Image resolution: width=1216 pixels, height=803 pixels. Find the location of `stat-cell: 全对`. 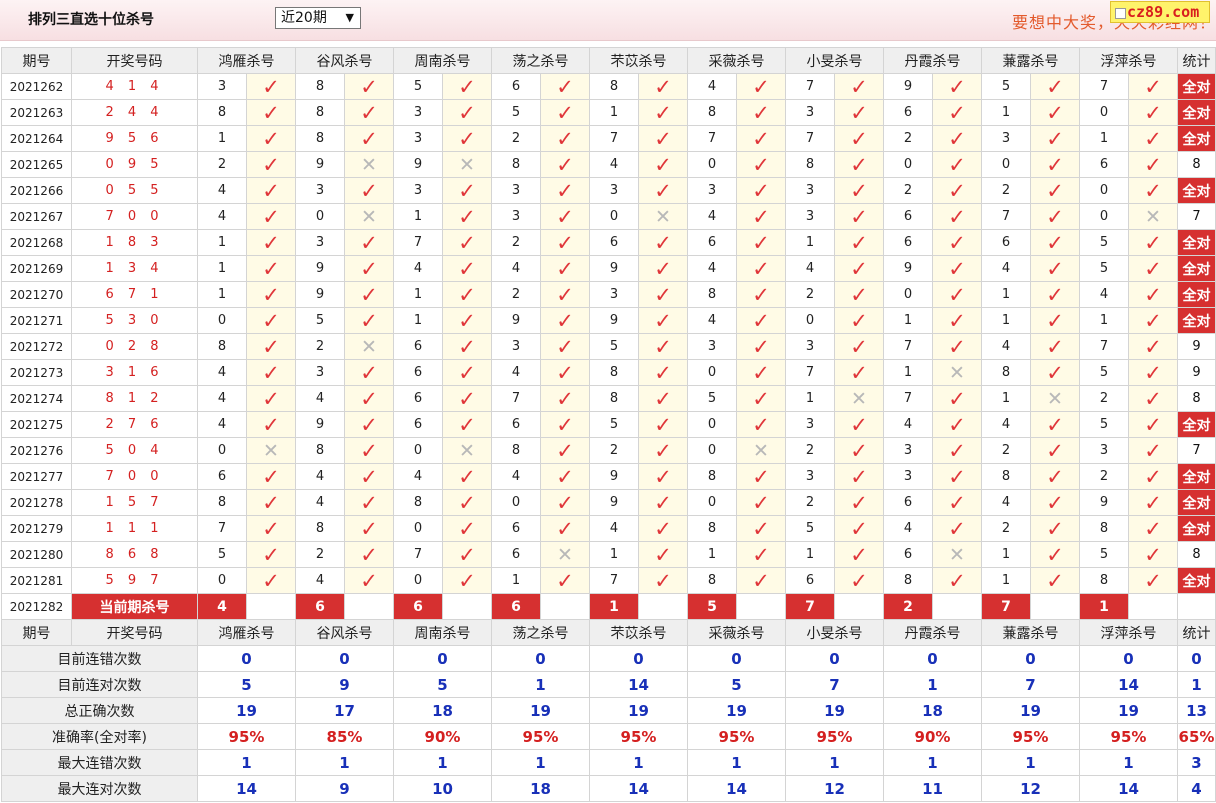

stat-cell: 全对 is located at coordinates (1196, 528).